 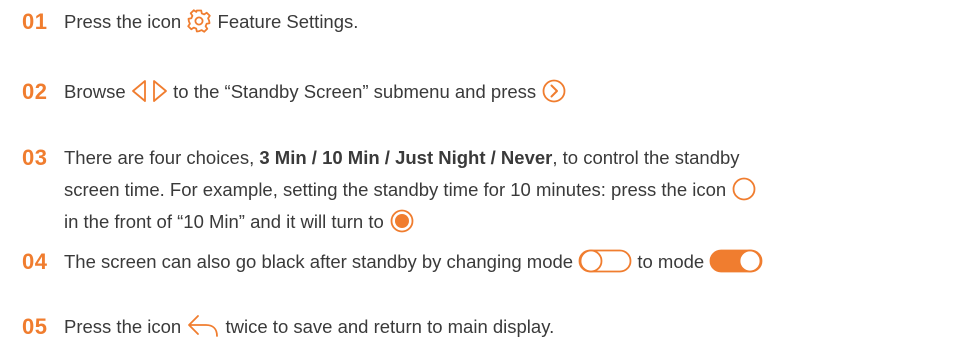 What do you see at coordinates (736, 261) in the screenshot?
I see `toggle-on-icon` at bounding box center [736, 261].